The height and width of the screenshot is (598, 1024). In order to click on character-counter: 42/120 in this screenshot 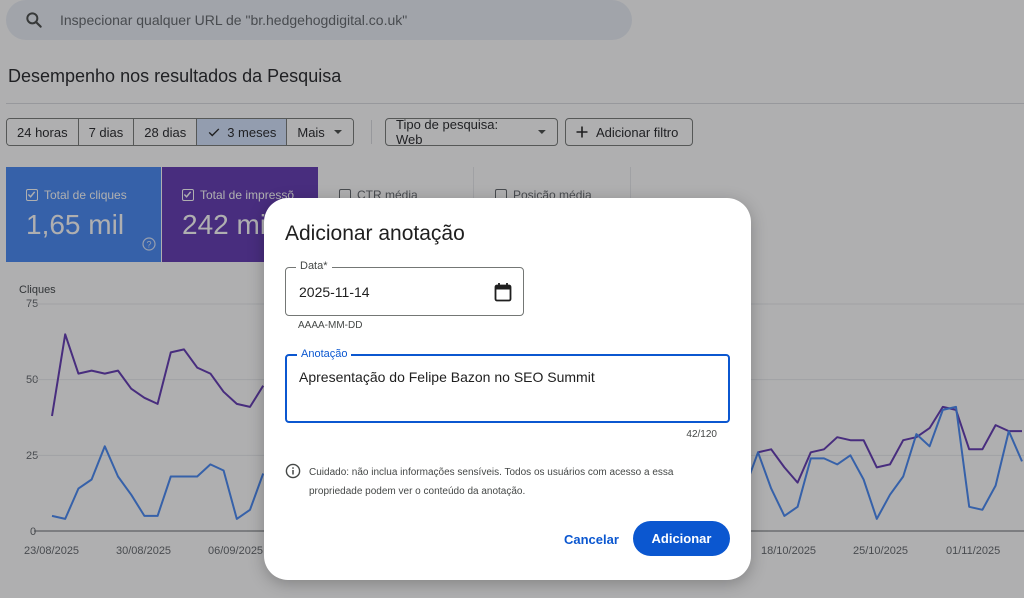, I will do `click(701, 434)`.